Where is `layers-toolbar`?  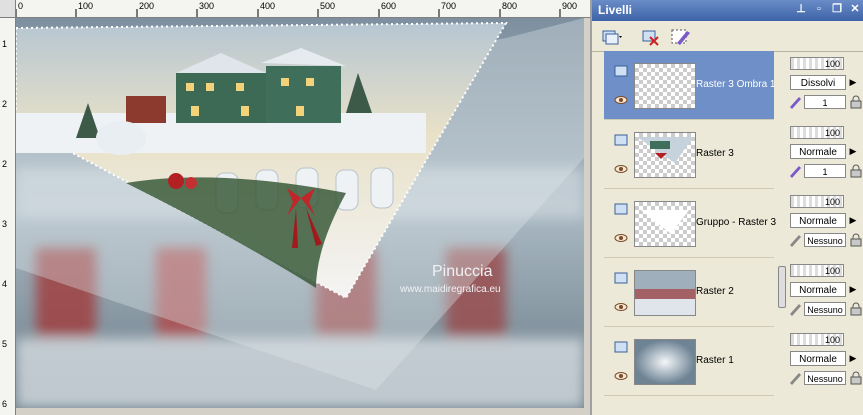 layers-toolbar is located at coordinates (727, 36).